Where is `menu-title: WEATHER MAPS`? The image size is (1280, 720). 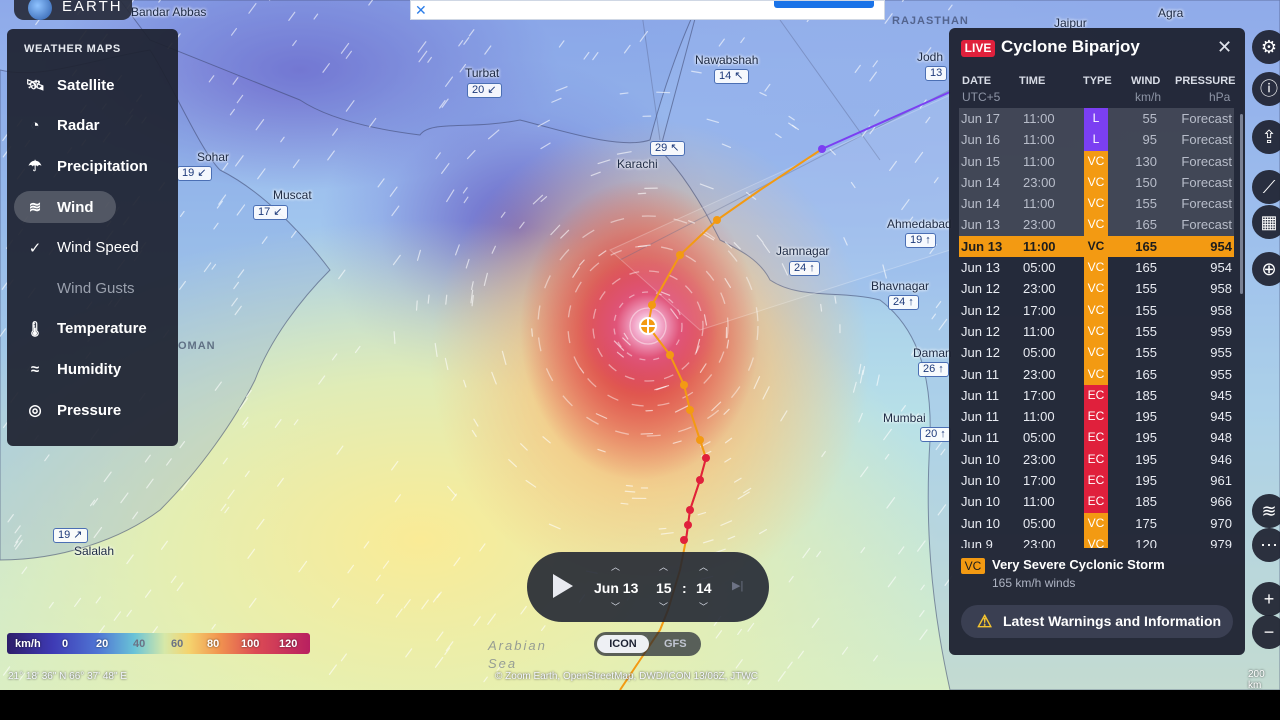 menu-title: WEATHER MAPS is located at coordinates (72, 49).